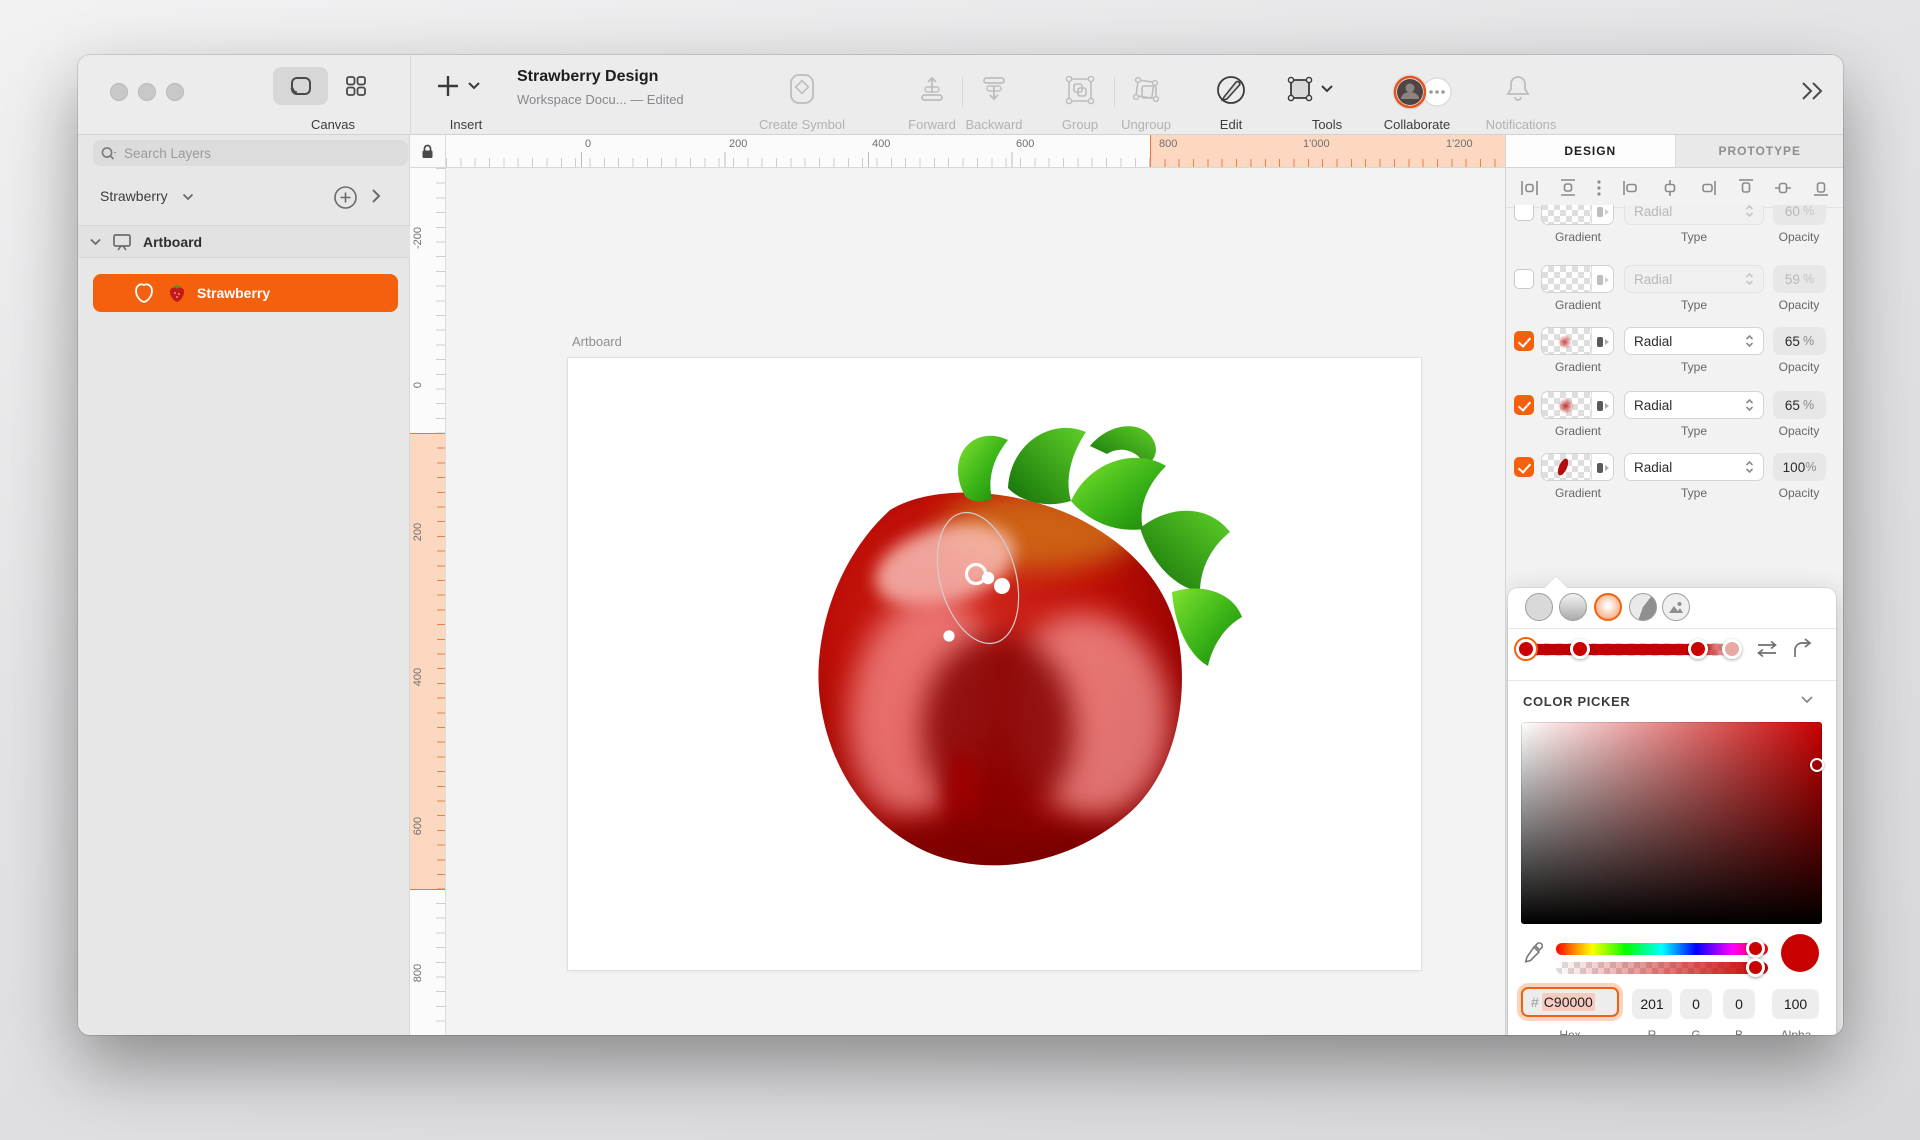  I want to click on strawberry-illustration, so click(1010, 640).